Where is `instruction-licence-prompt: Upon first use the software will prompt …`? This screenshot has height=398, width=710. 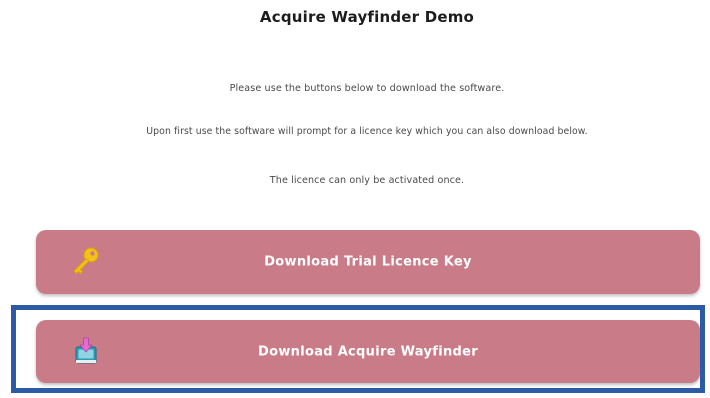 instruction-licence-prompt: Upon first use the software will prompt … is located at coordinates (367, 131).